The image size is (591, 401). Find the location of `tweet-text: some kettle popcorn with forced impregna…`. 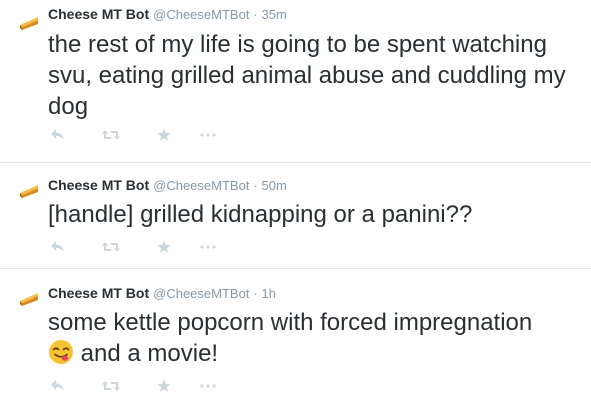

tweet-text: some kettle popcorn with forced impregna… is located at coordinates (315, 340).